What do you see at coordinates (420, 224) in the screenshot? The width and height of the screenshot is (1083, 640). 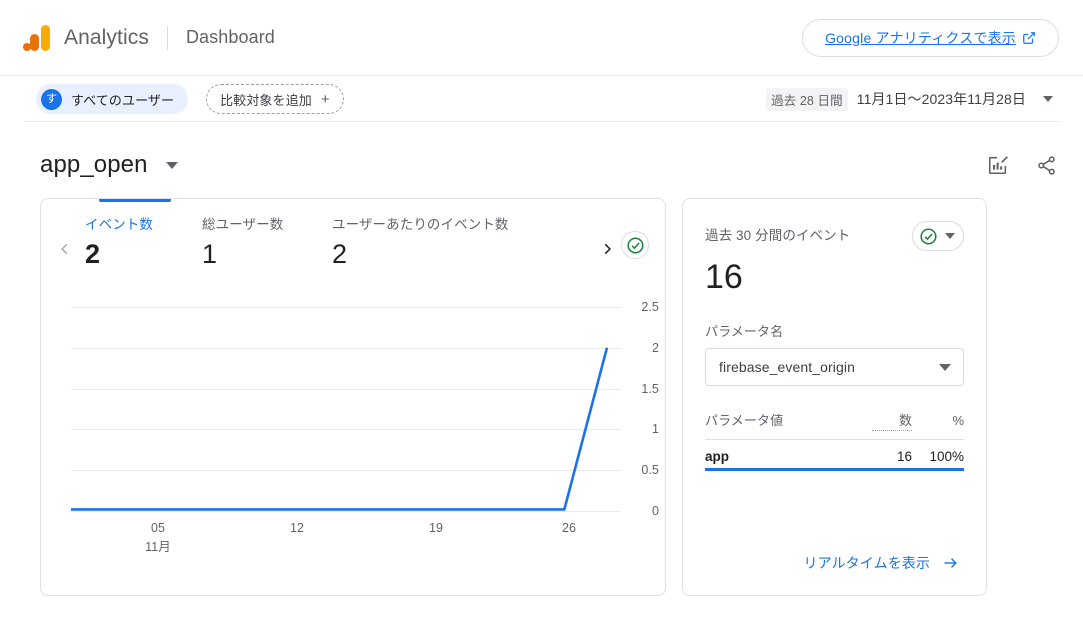 I see `metric-label: ユーザーあたりのイベント数` at bounding box center [420, 224].